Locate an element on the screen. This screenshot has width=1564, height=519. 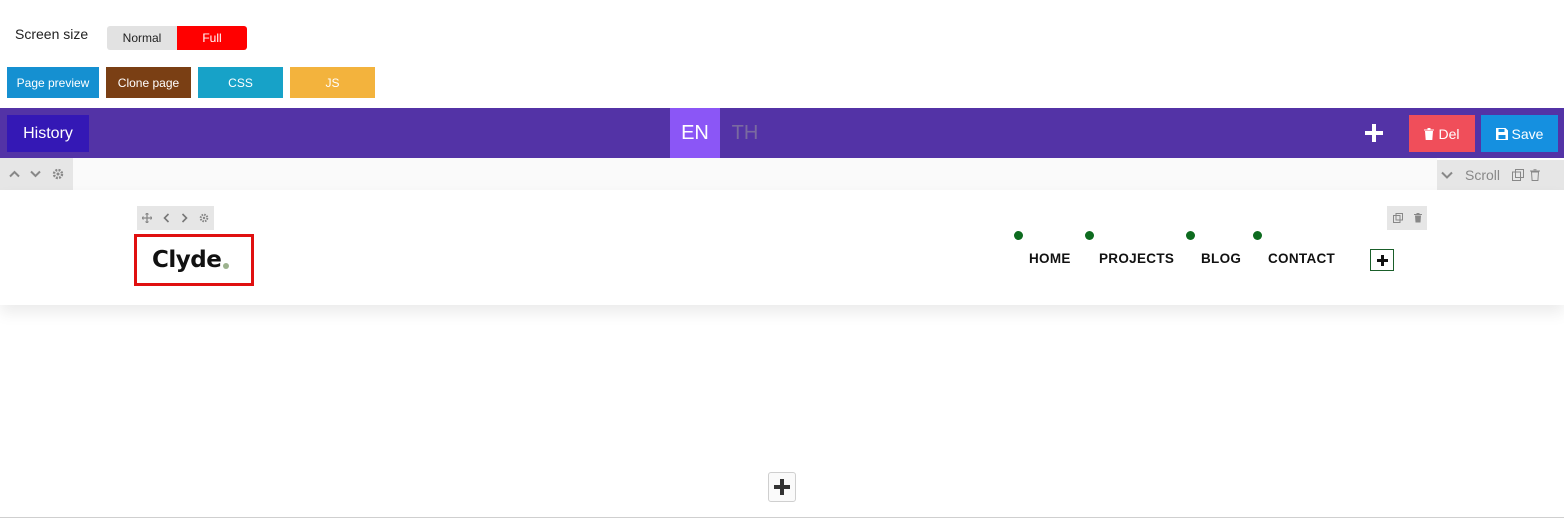
logo-dot is located at coordinates (226, 266).